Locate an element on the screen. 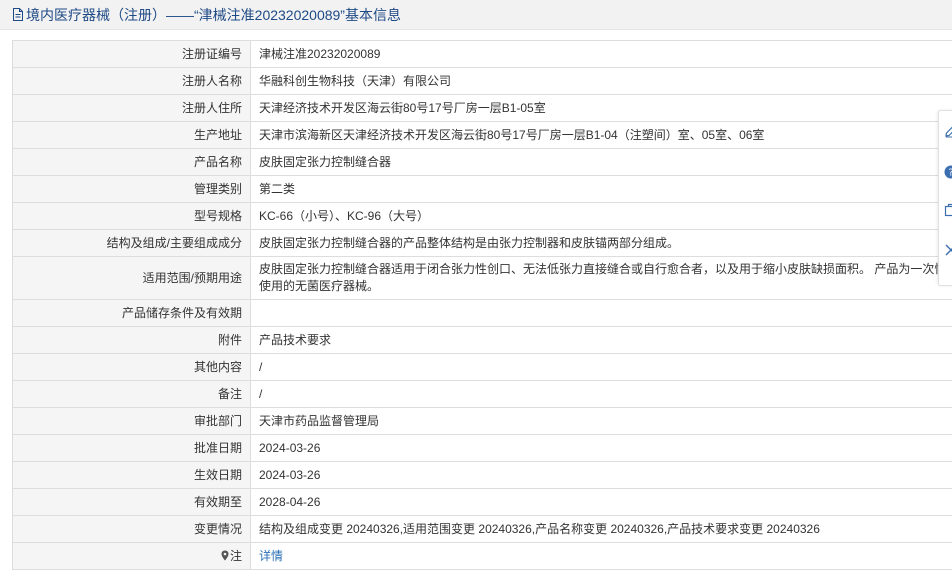 This screenshot has height=575, width=952. row-label: 管理类别 is located at coordinates (131, 189).